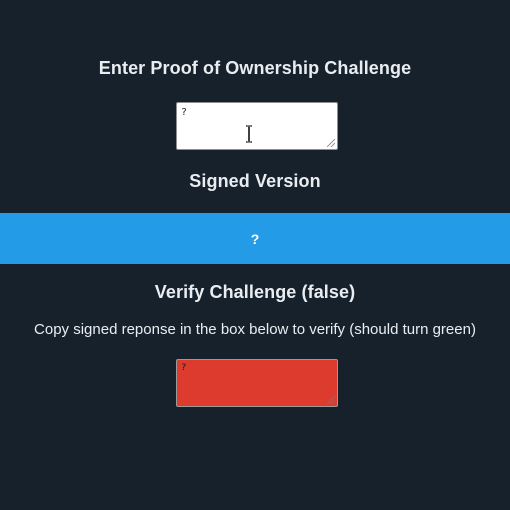 The height and width of the screenshot is (510, 510). Describe the element at coordinates (255, 292) in the screenshot. I see `verify-heading: Verify Challenge (false)` at that location.